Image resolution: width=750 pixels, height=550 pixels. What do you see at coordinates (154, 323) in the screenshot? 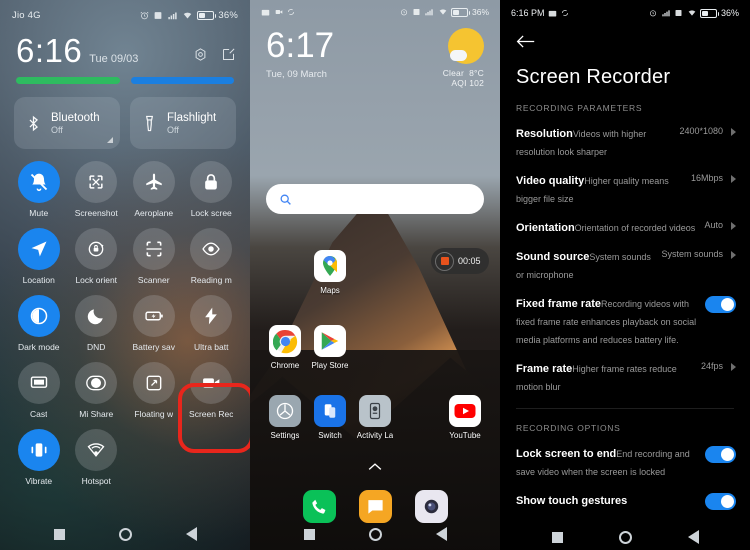
I see `qs-tile-battery-sav: Battery sav` at bounding box center [154, 323].